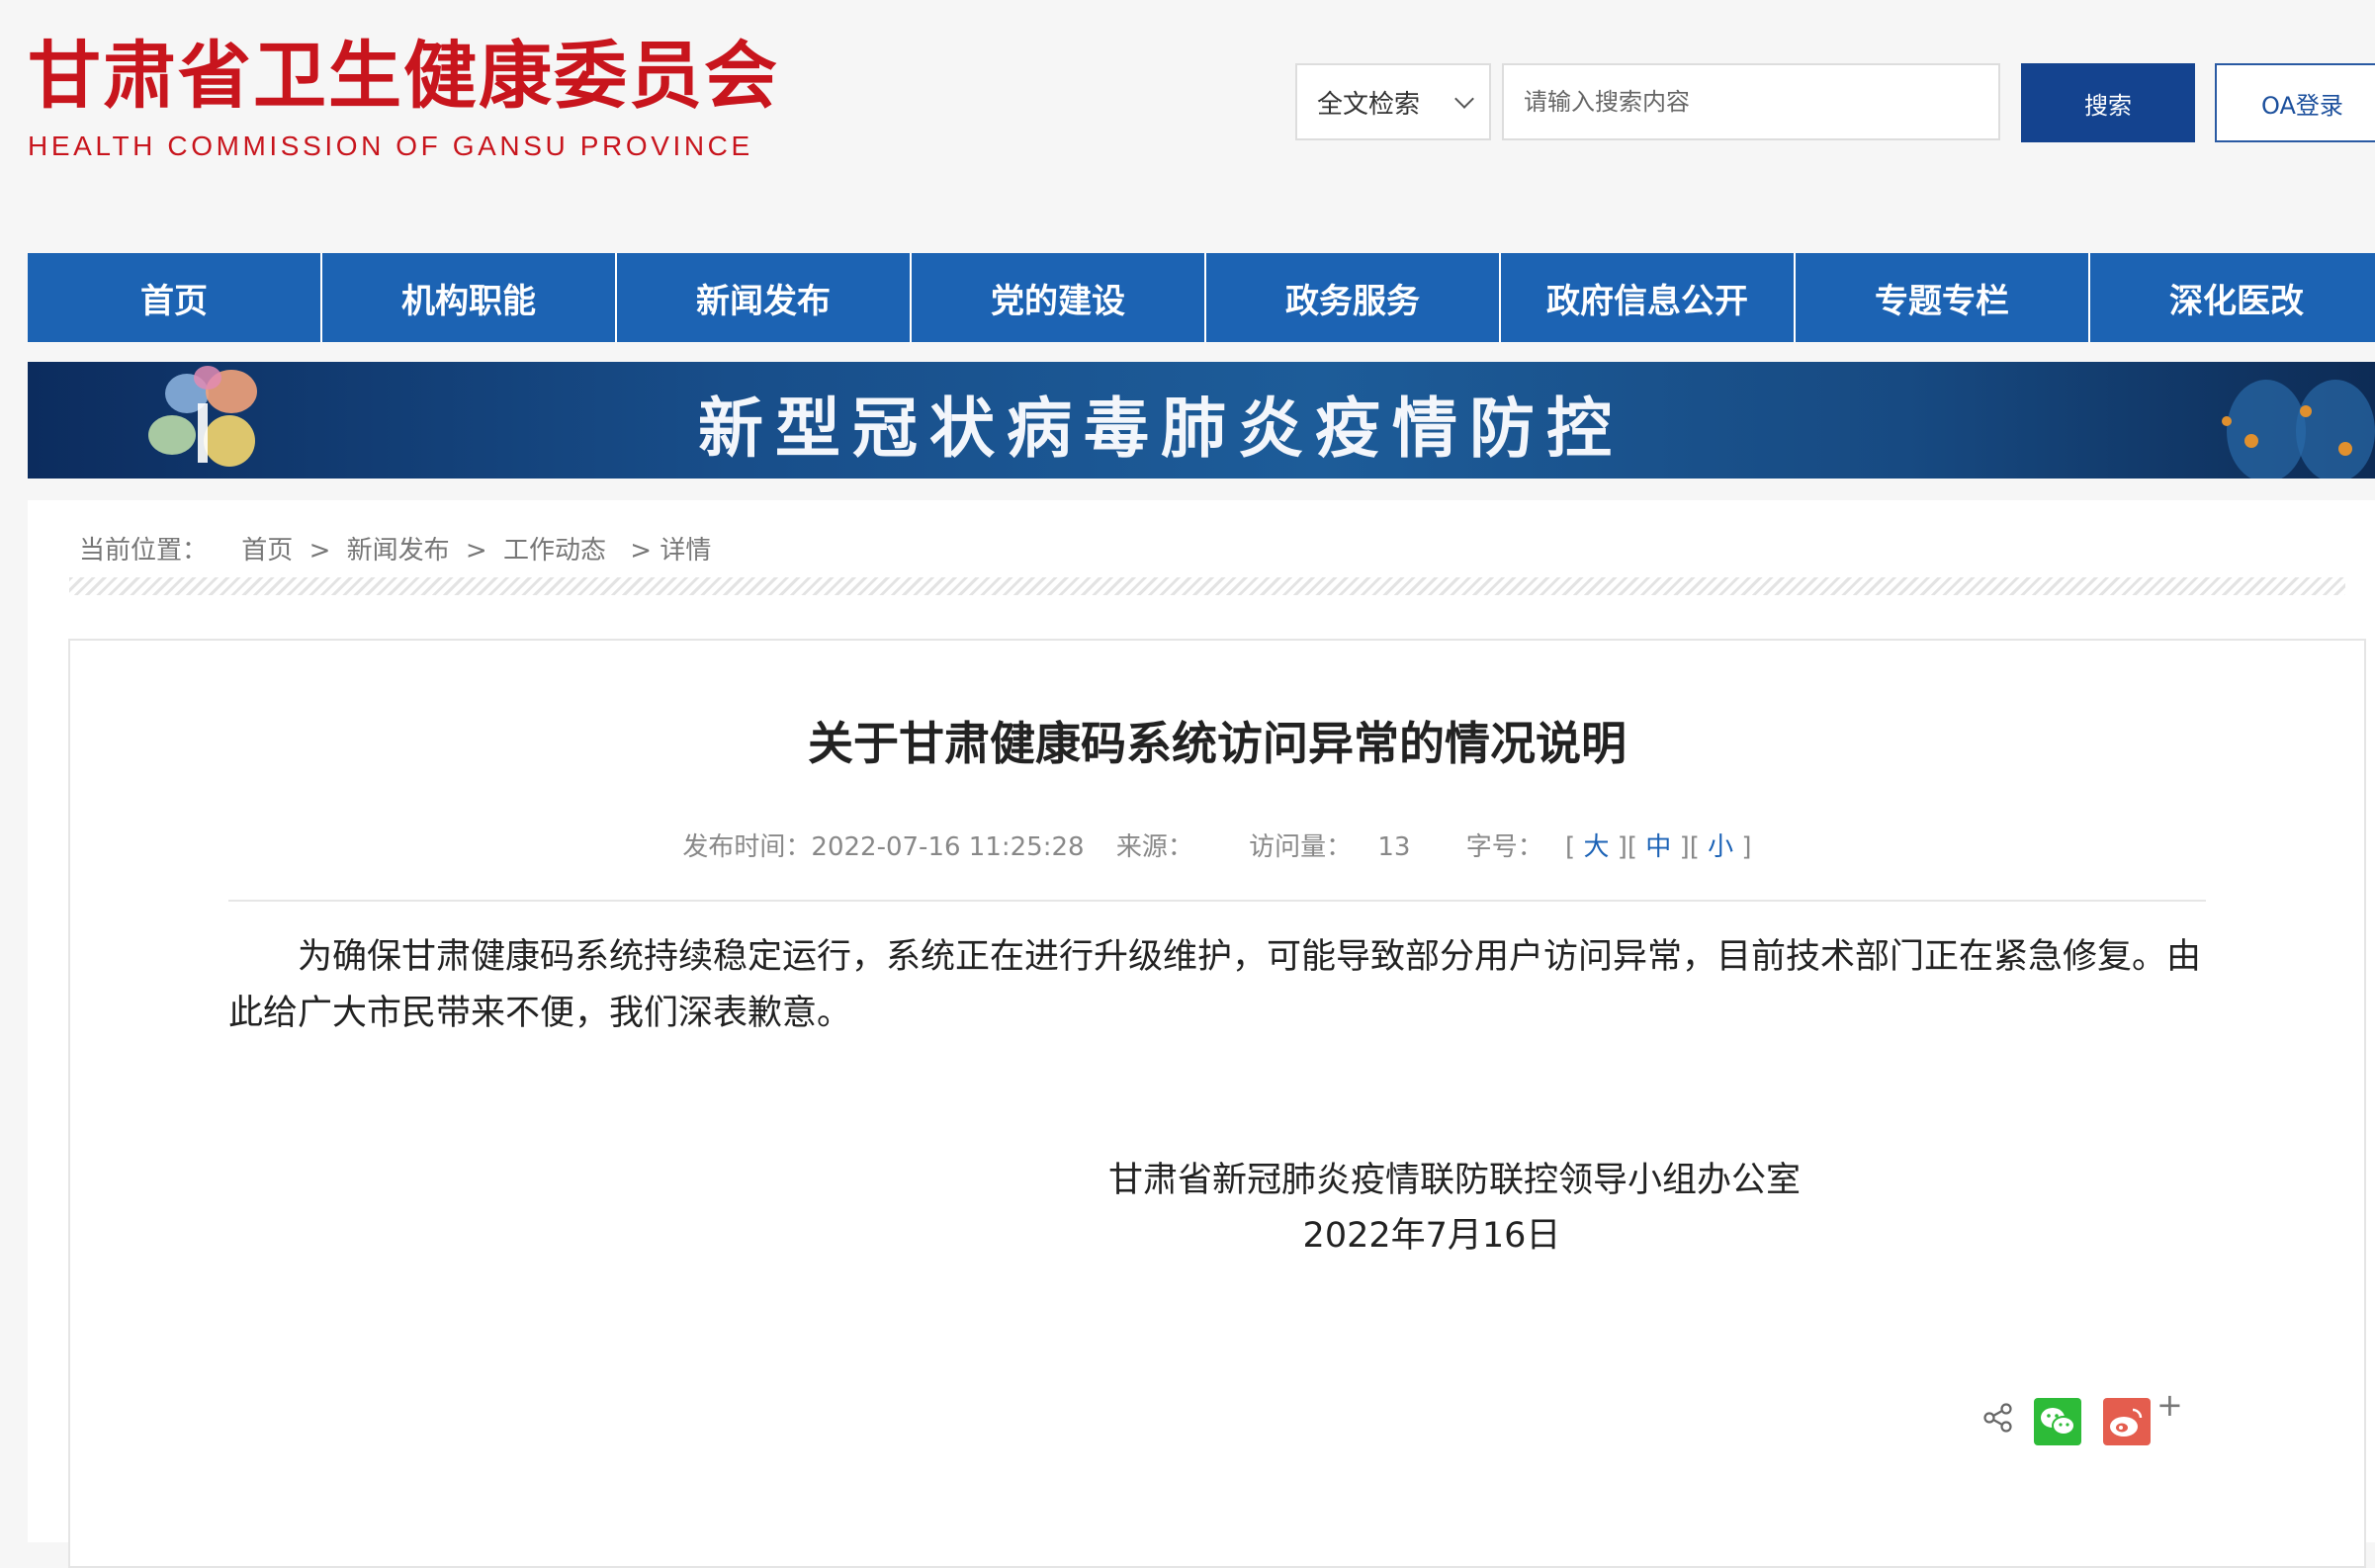  Describe the element at coordinates (1353, 298) in the screenshot. I see `nav-item-services: 政务服务` at that location.